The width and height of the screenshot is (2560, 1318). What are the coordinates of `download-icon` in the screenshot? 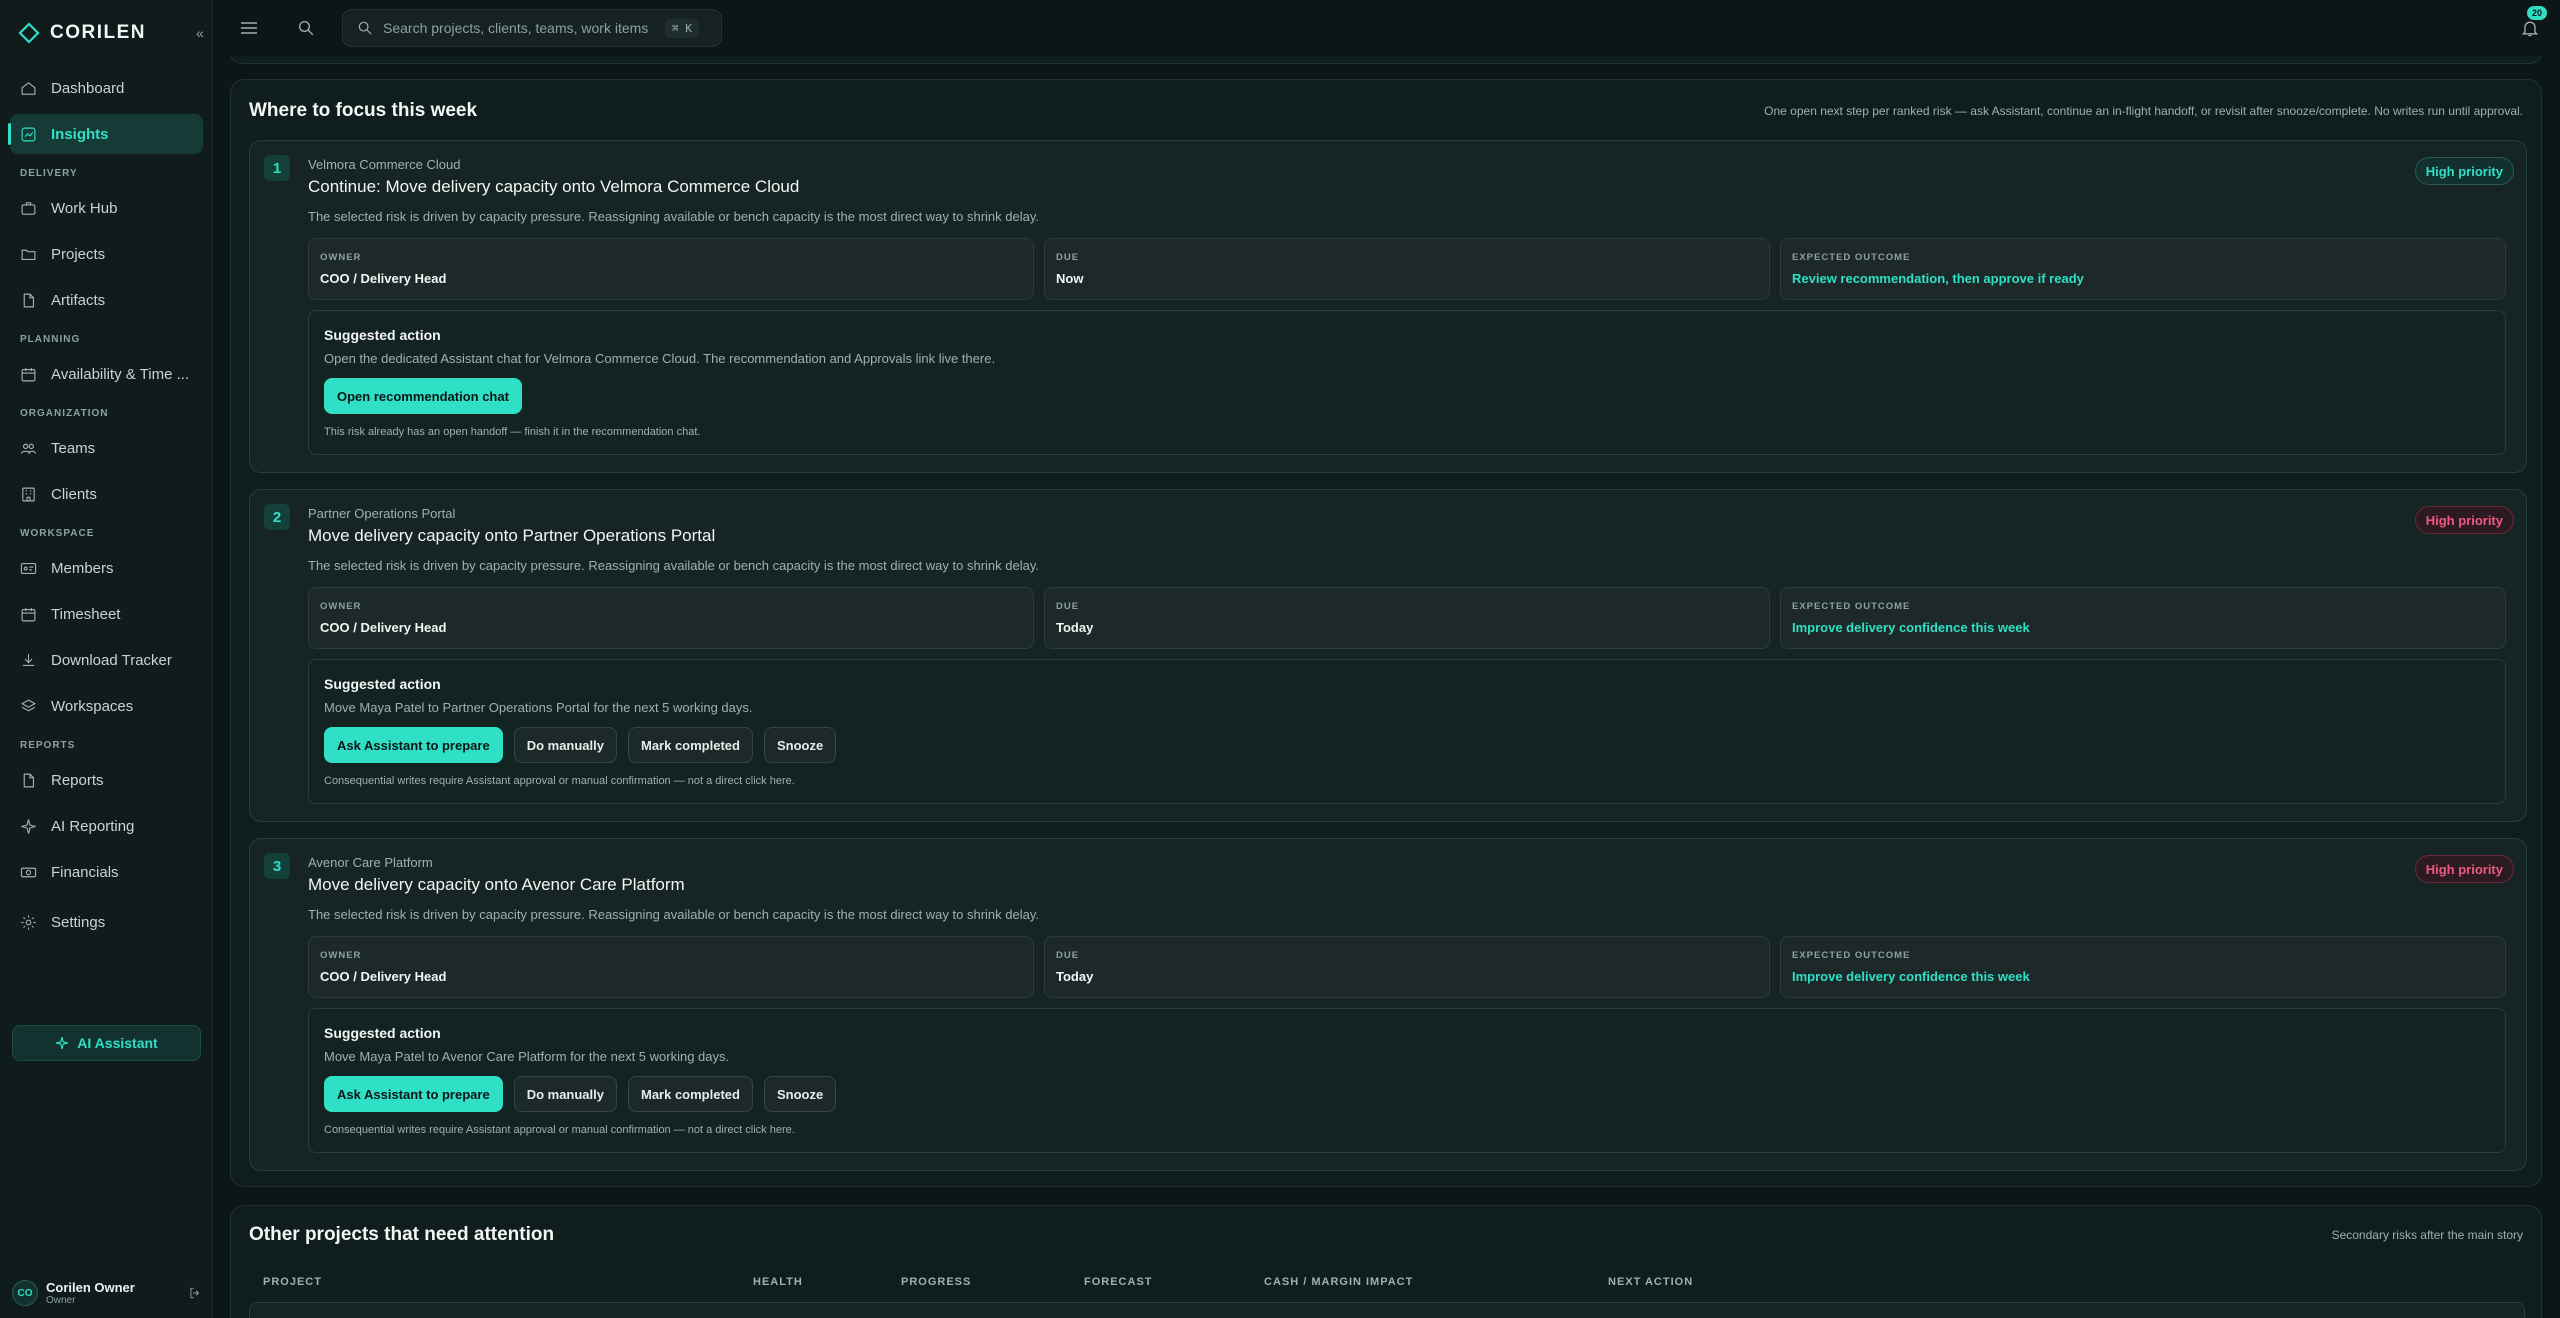 It's located at (28, 659).